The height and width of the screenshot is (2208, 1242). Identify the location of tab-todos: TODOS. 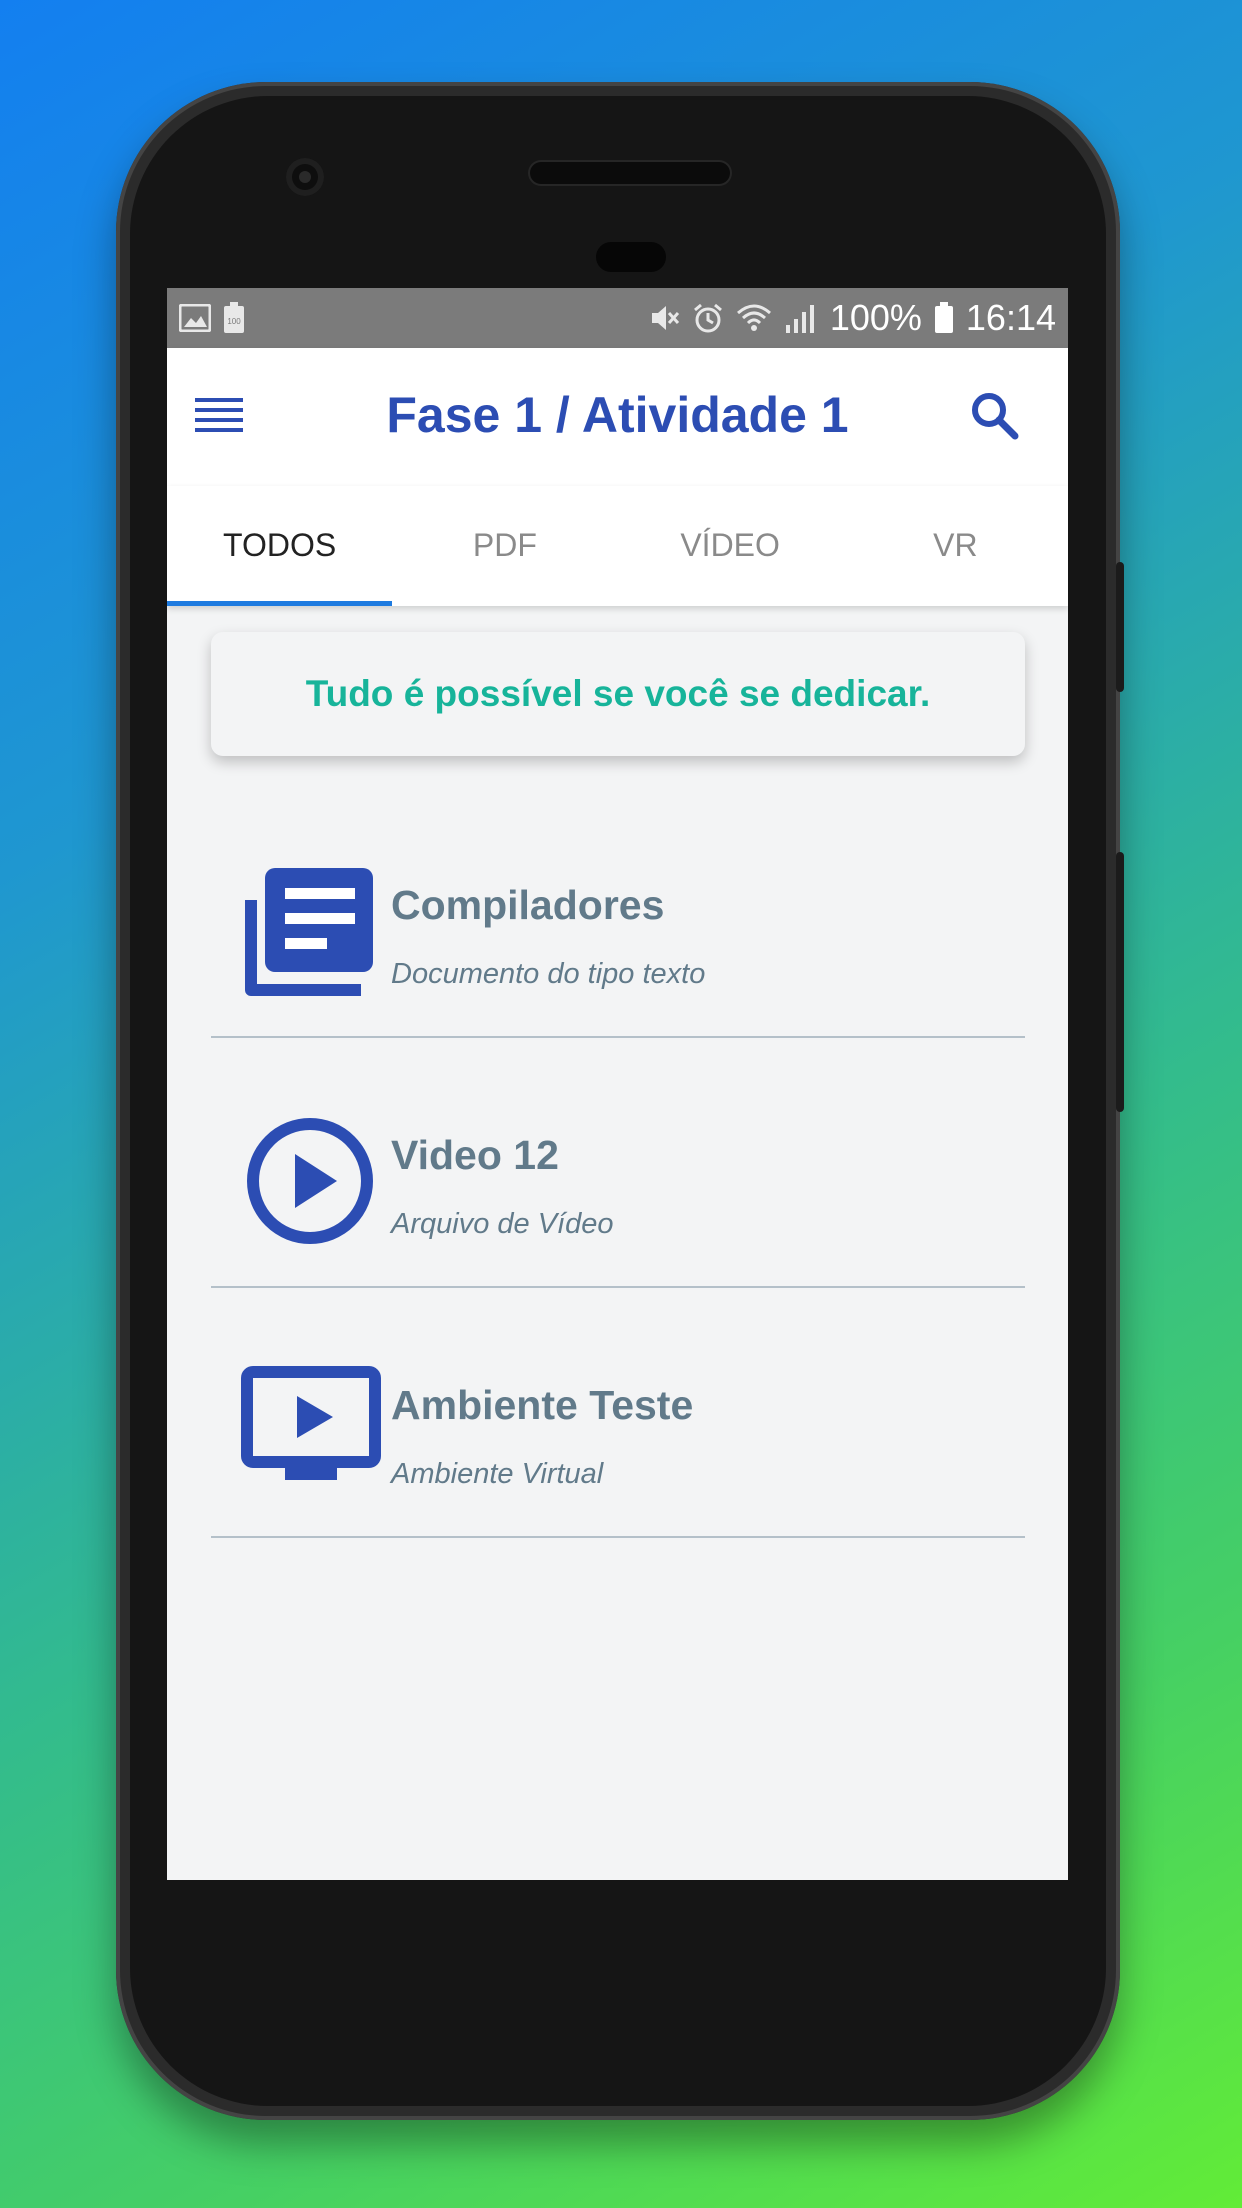
(280, 546).